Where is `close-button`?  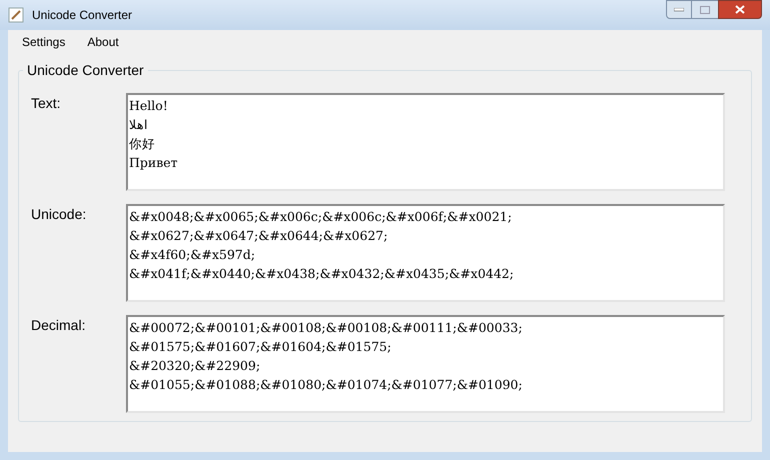 close-button is located at coordinates (740, 9).